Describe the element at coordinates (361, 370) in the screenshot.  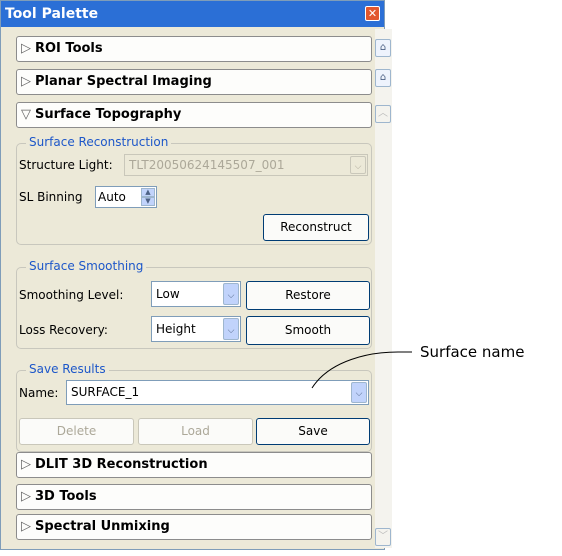
I see `callout-line` at that location.